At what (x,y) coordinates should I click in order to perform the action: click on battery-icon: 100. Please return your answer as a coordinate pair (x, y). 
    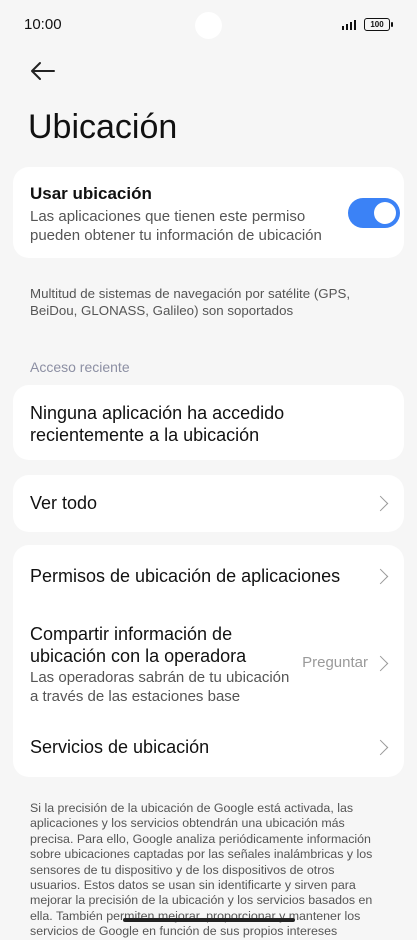
    Looking at the image, I should click on (378, 24).